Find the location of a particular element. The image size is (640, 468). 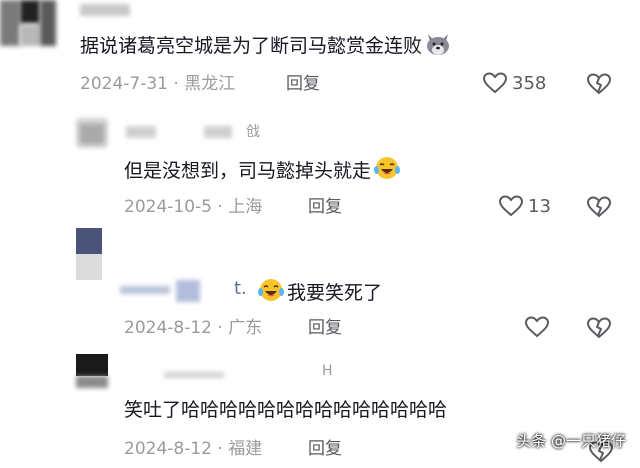

like-button: 13 is located at coordinates (524, 206).